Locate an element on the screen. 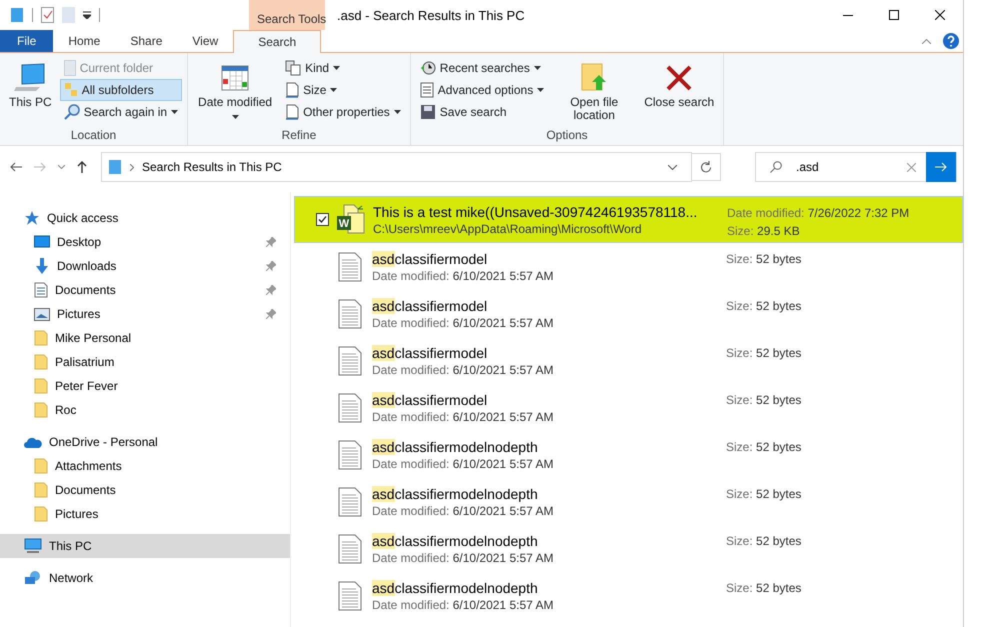  search-go-button is located at coordinates (941, 167).